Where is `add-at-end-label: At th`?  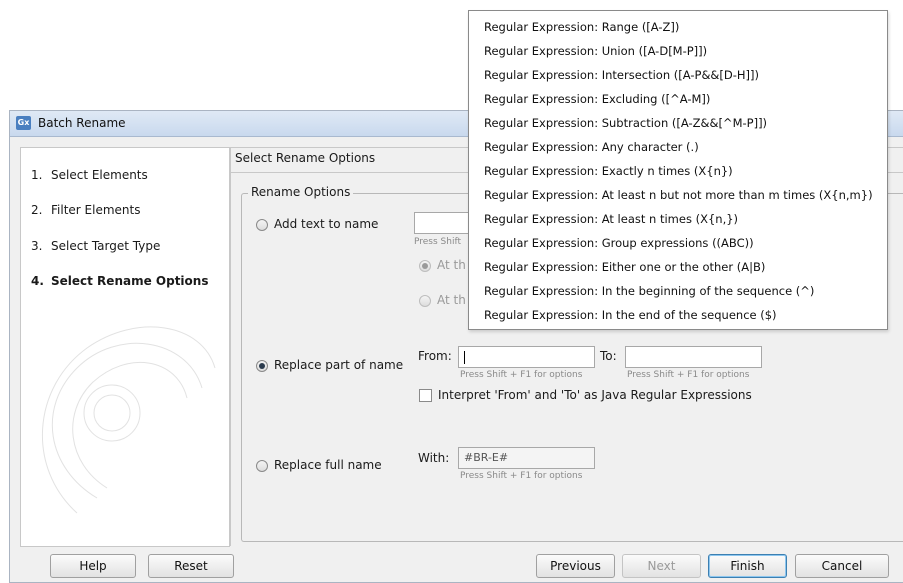 add-at-end-label: At th is located at coordinates (451, 300).